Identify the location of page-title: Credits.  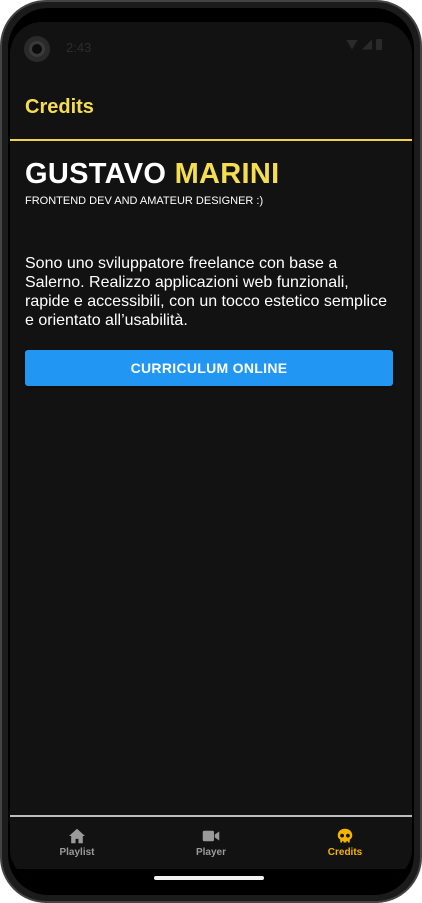
(59, 107).